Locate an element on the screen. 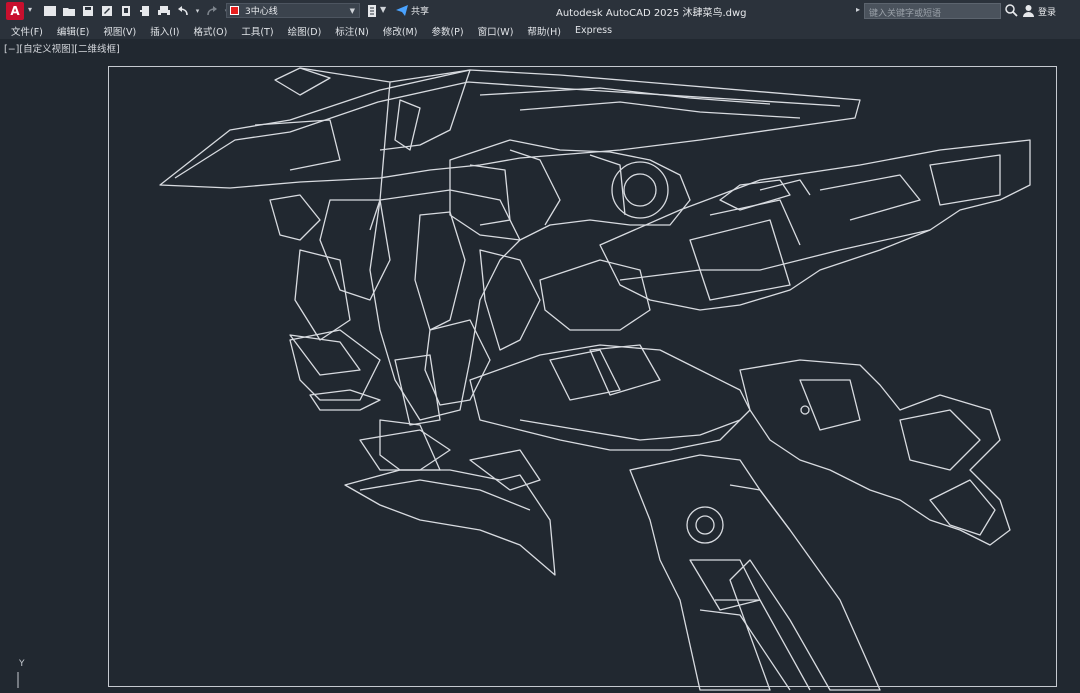 This screenshot has width=1080, height=693. waist is located at coordinates (610, 397).